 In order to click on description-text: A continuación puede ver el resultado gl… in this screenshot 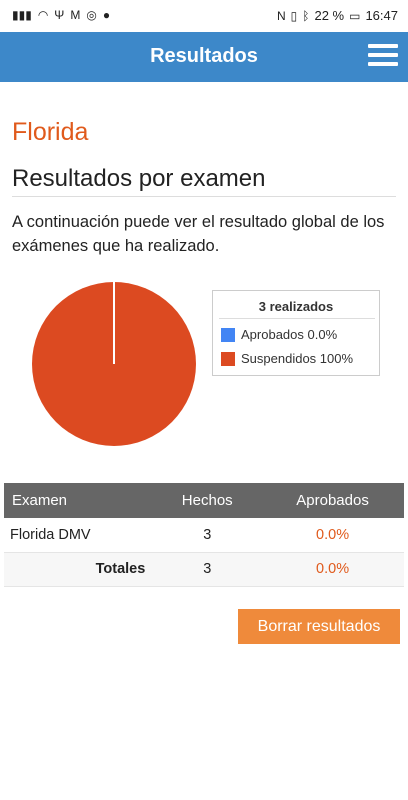, I will do `click(198, 234)`.